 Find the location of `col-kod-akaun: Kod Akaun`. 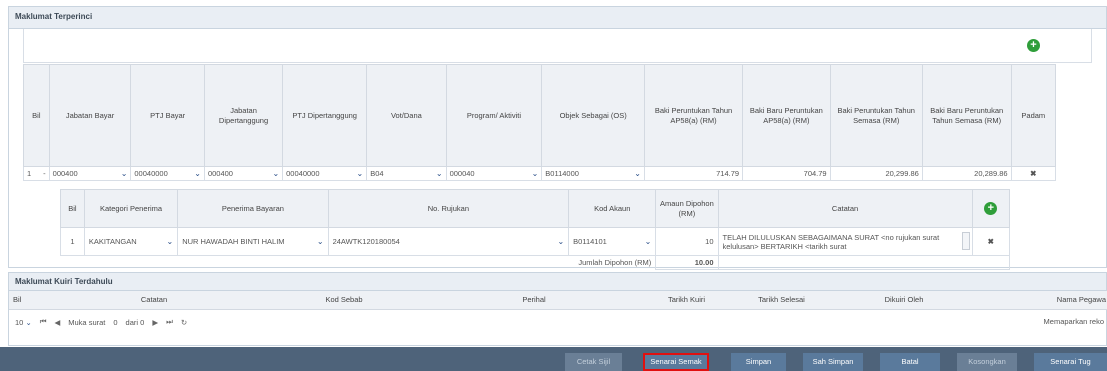

col-kod-akaun: Kod Akaun is located at coordinates (612, 208).